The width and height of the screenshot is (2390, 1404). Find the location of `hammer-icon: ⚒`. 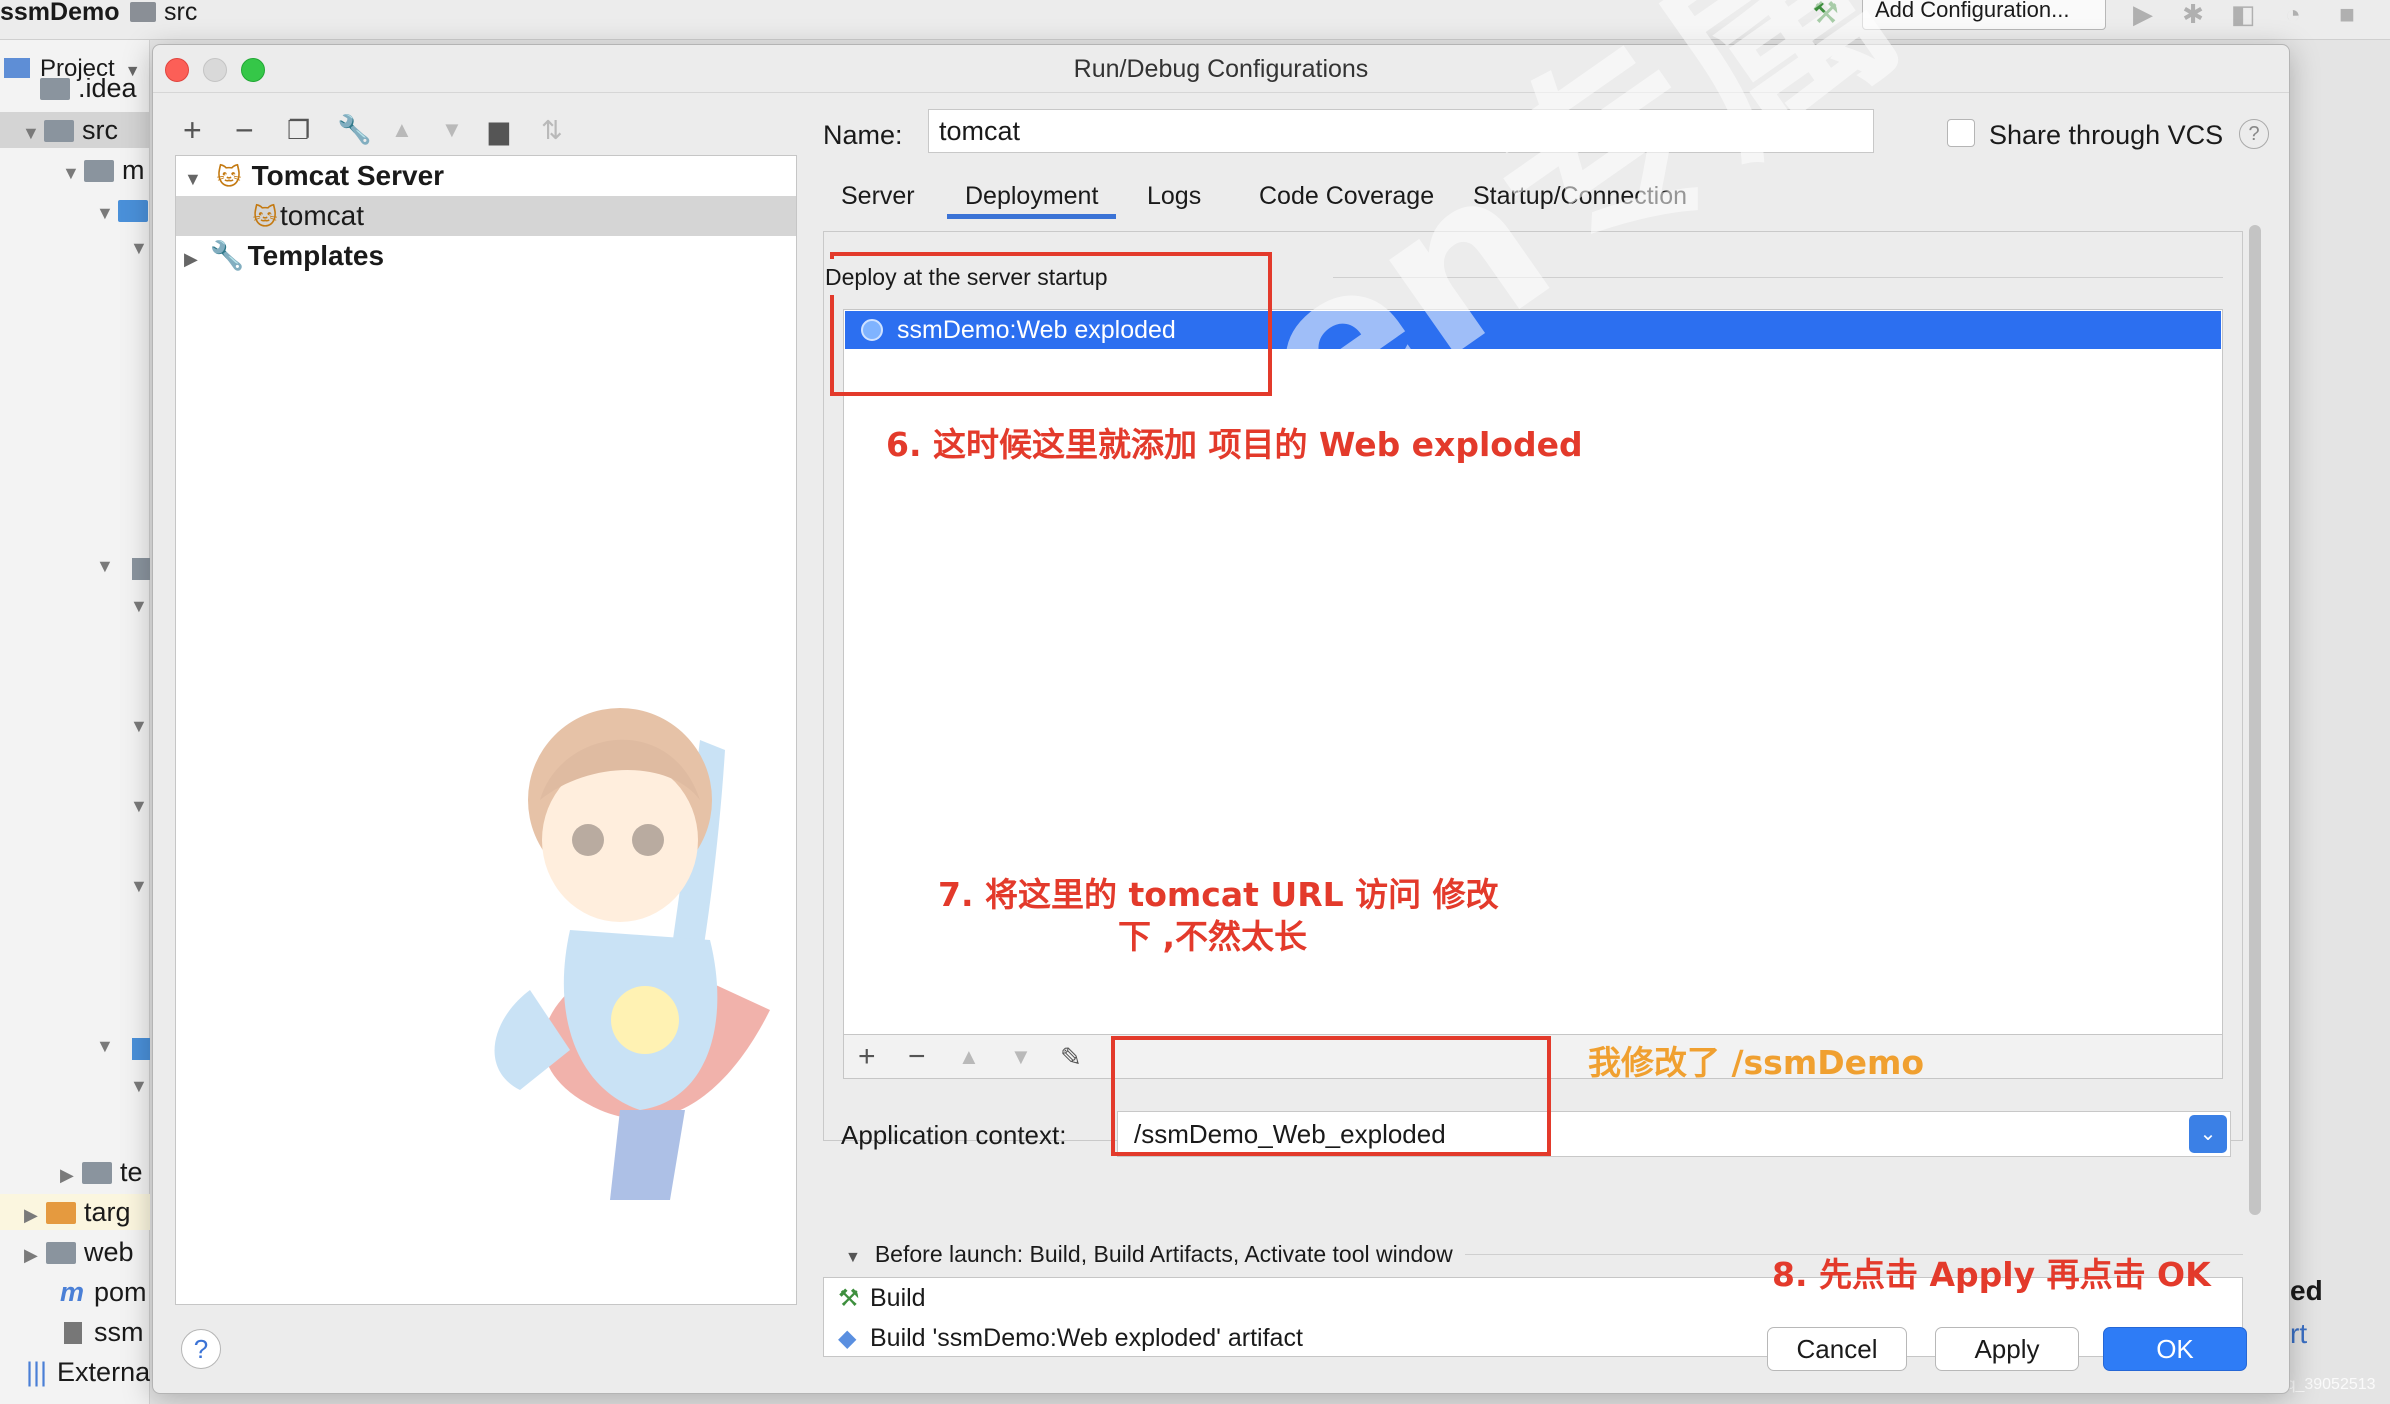

hammer-icon: ⚒ is located at coordinates (849, 1298).